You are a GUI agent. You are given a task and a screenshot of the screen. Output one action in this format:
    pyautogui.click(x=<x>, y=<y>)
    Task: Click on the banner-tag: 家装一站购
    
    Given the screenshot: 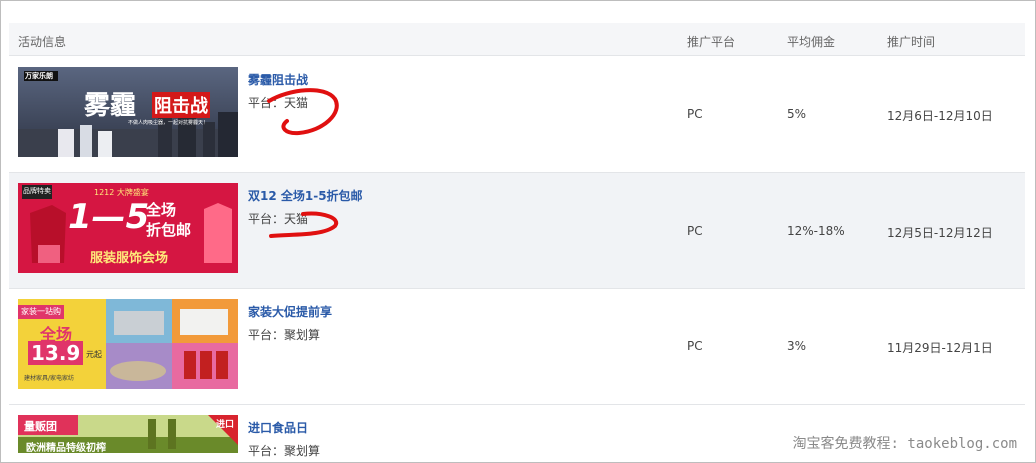 What is the action you would take?
    pyautogui.click(x=41, y=311)
    